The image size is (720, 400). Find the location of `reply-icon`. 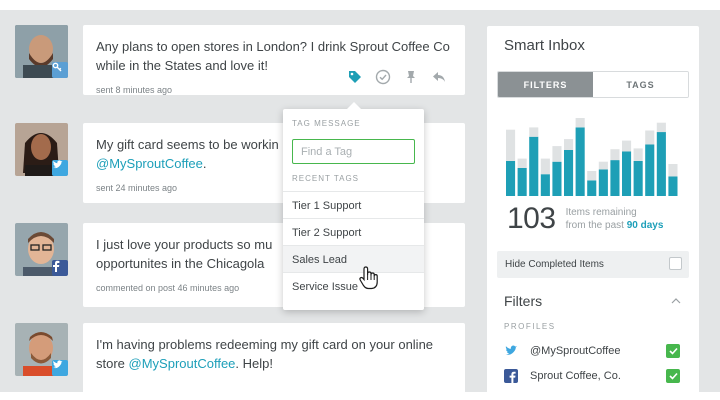

reply-icon is located at coordinates (439, 77).